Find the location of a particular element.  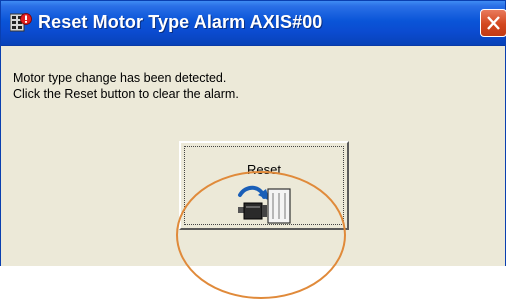

reset-button: Reset is located at coordinates (264, 185).